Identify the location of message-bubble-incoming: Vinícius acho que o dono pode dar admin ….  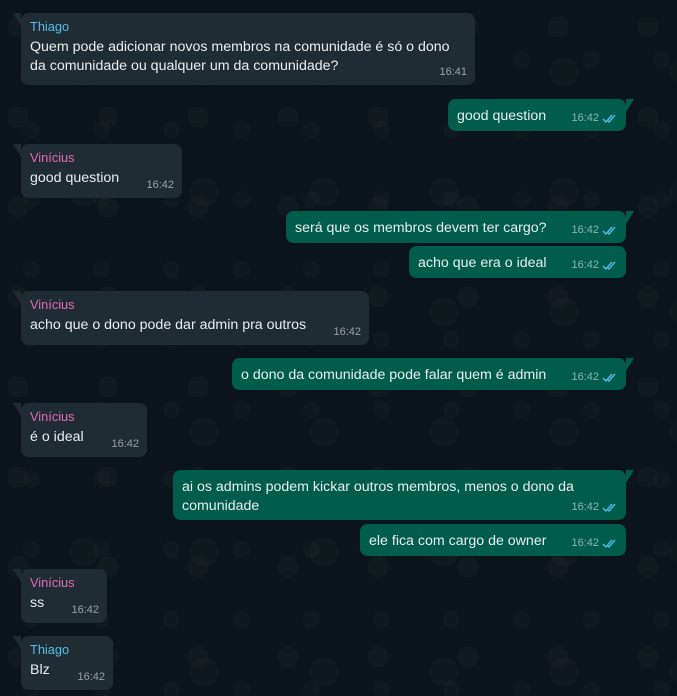
(191, 318).